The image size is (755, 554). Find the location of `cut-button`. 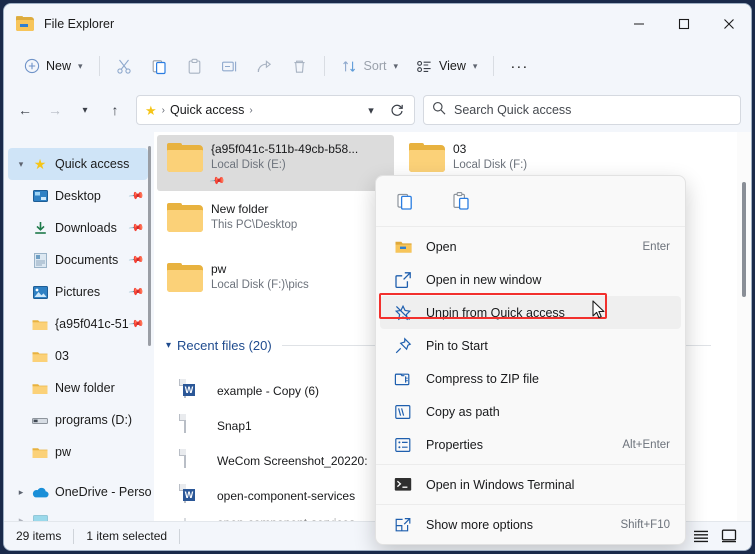

cut-button is located at coordinates (124, 66).